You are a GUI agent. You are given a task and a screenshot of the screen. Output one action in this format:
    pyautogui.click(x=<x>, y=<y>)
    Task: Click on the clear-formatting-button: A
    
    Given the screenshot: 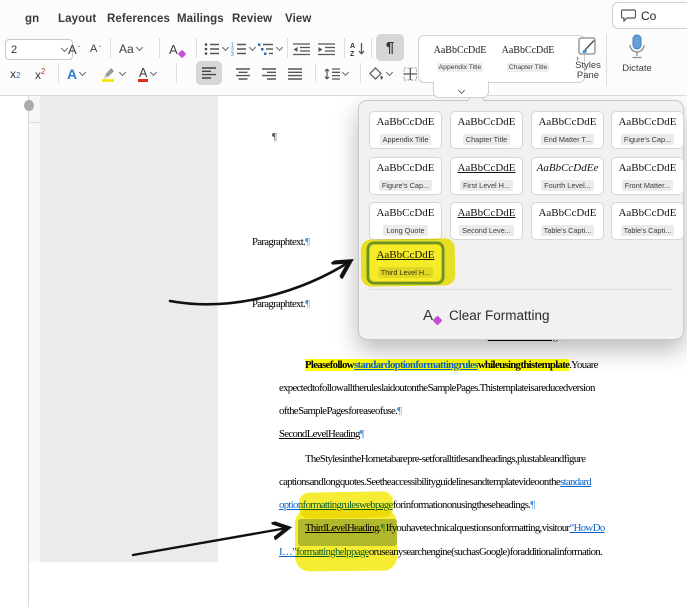 What is the action you would take?
    pyautogui.click(x=177, y=49)
    